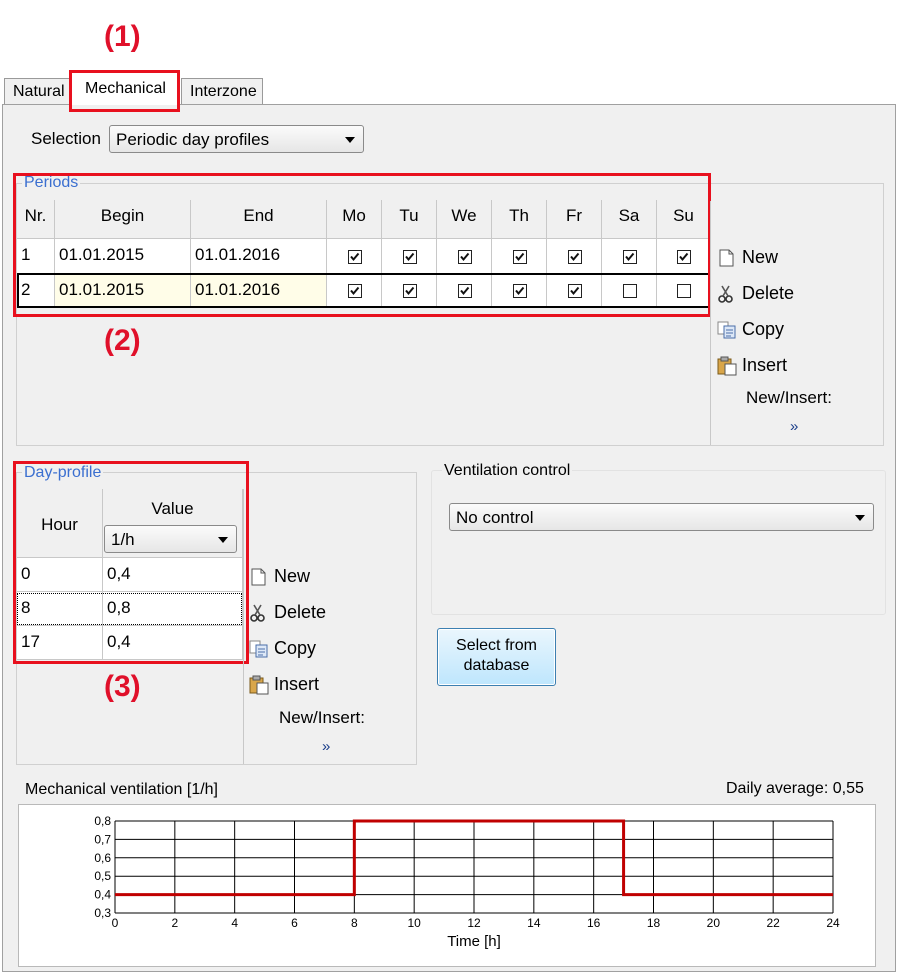  Describe the element at coordinates (414, 923) in the screenshot. I see `x-tick-label: 10` at that location.